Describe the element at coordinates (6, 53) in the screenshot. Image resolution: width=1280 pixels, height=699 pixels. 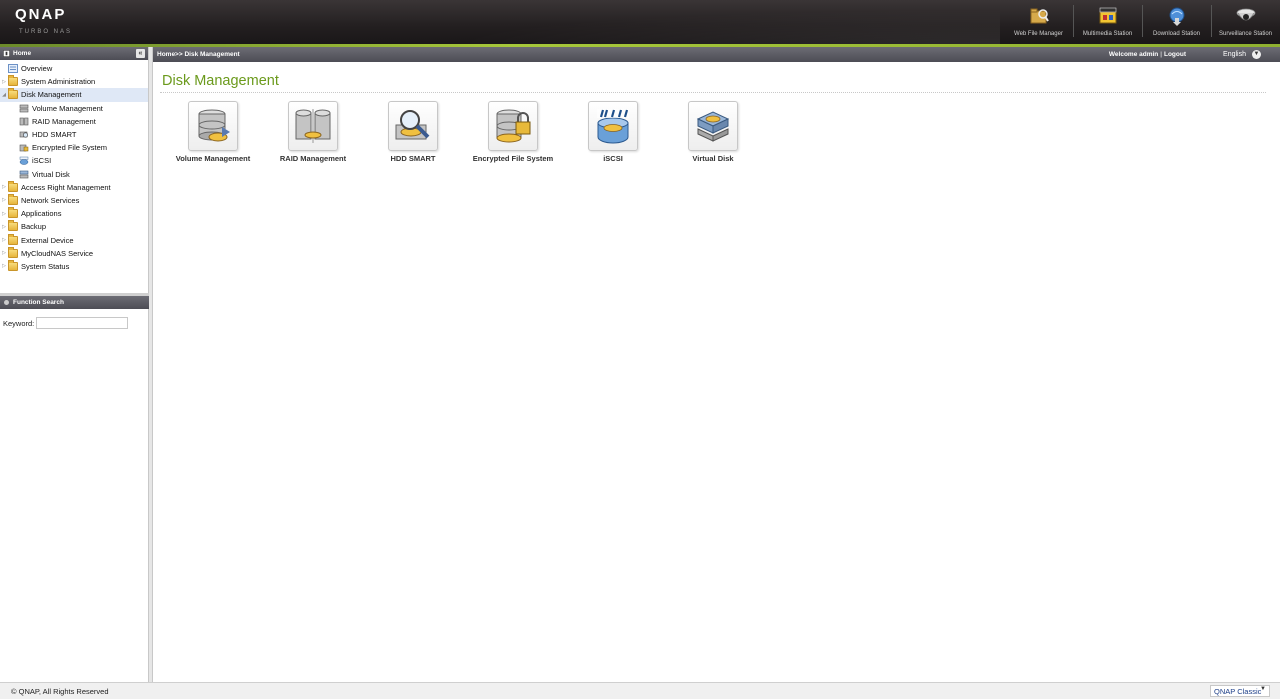
I see `home-icon` at that location.